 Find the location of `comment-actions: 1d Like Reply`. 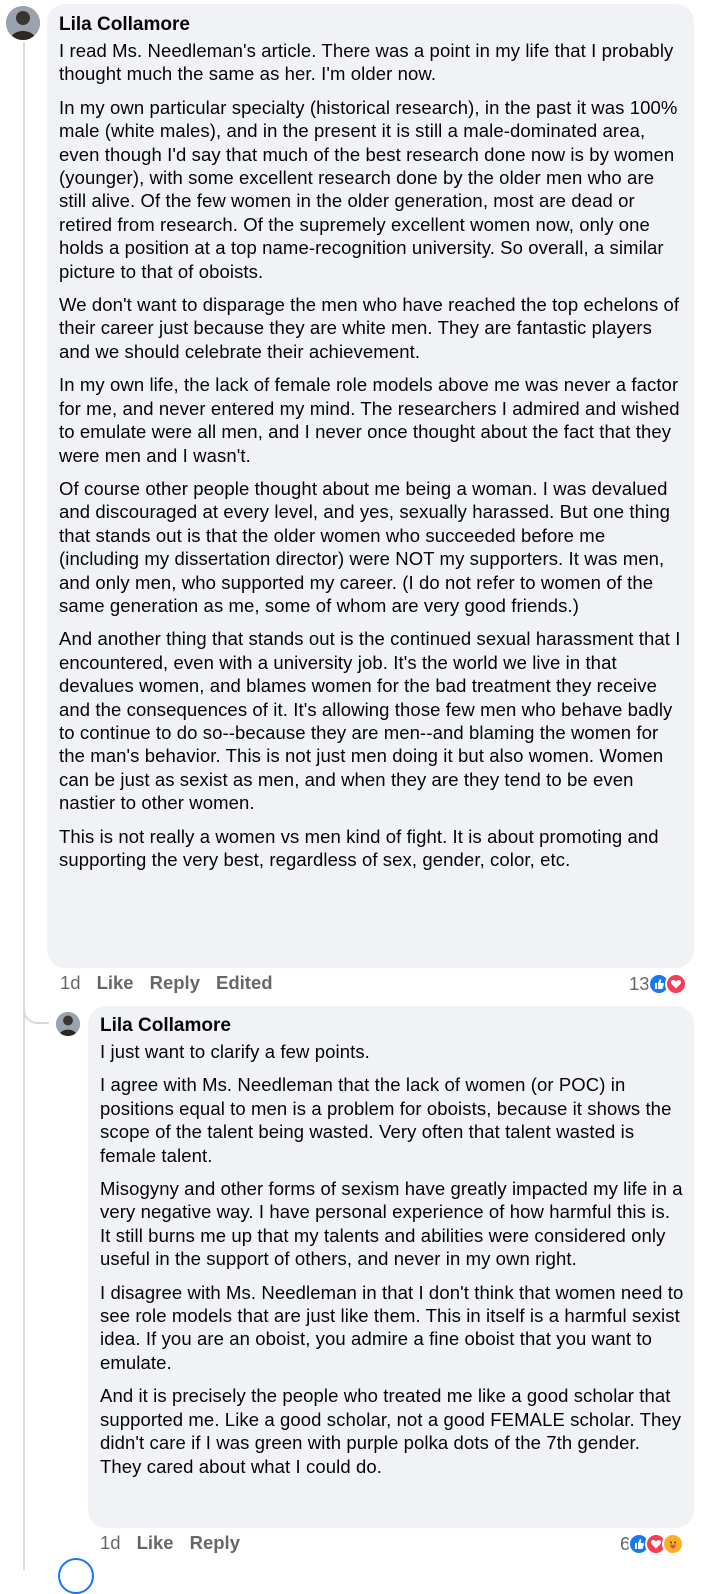

comment-actions: 1d Like Reply is located at coordinates (170, 1543).